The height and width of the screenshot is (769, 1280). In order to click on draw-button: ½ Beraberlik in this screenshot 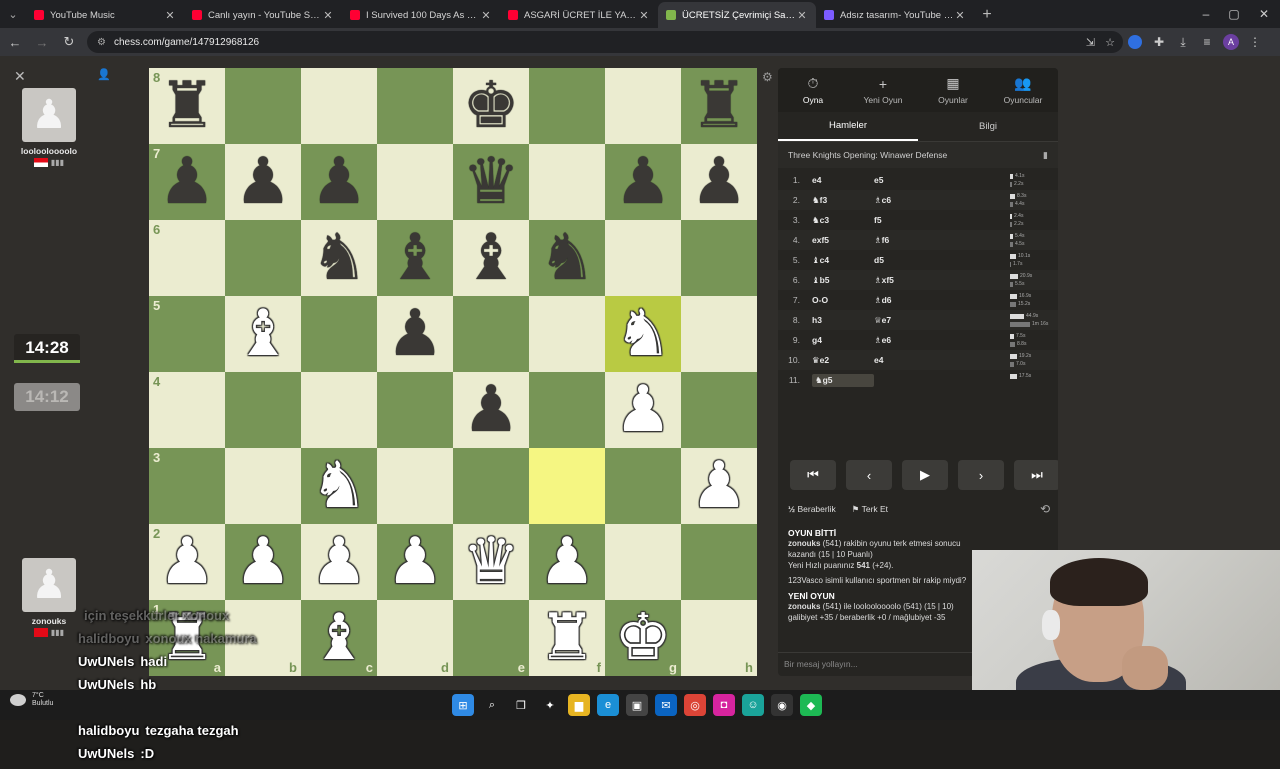, I will do `click(812, 509)`.